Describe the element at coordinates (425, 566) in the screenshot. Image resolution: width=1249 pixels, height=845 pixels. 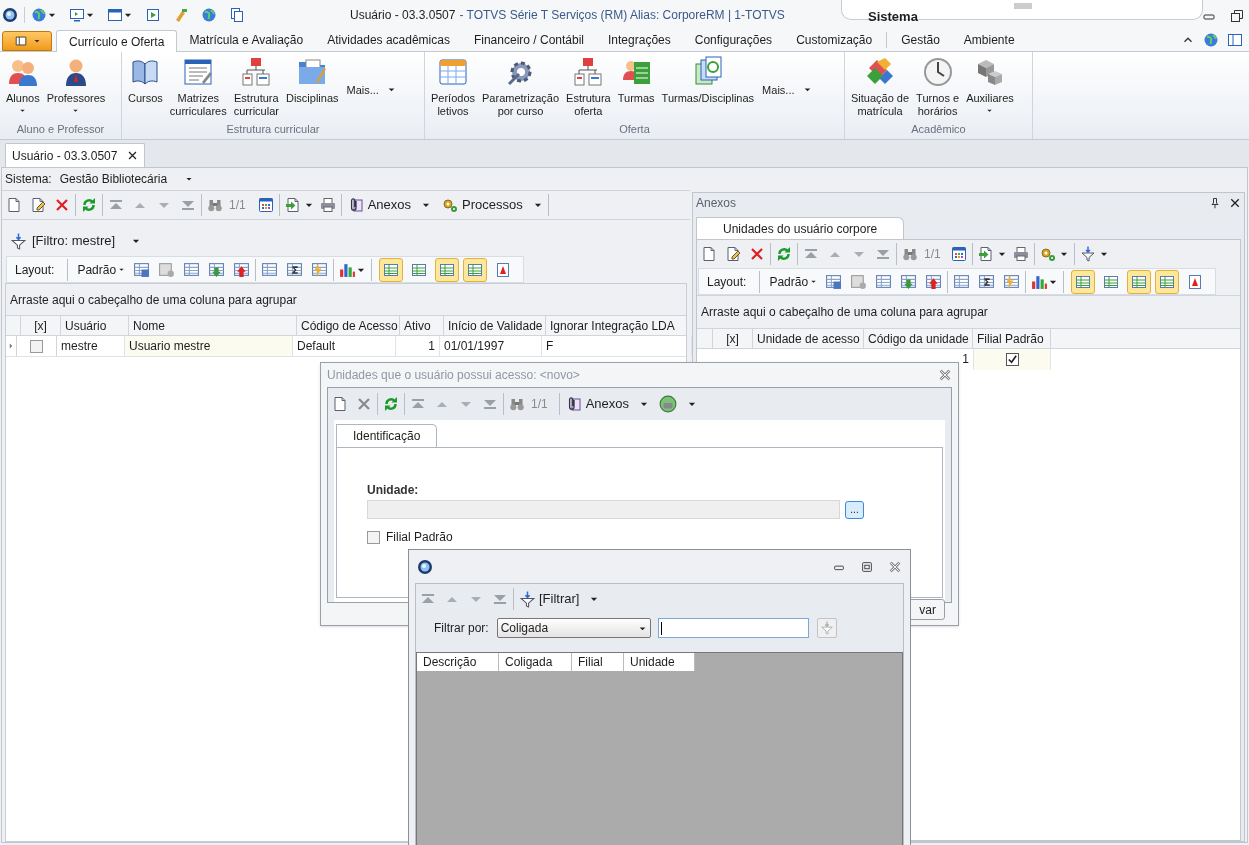
I see `app-logo-icon` at that location.